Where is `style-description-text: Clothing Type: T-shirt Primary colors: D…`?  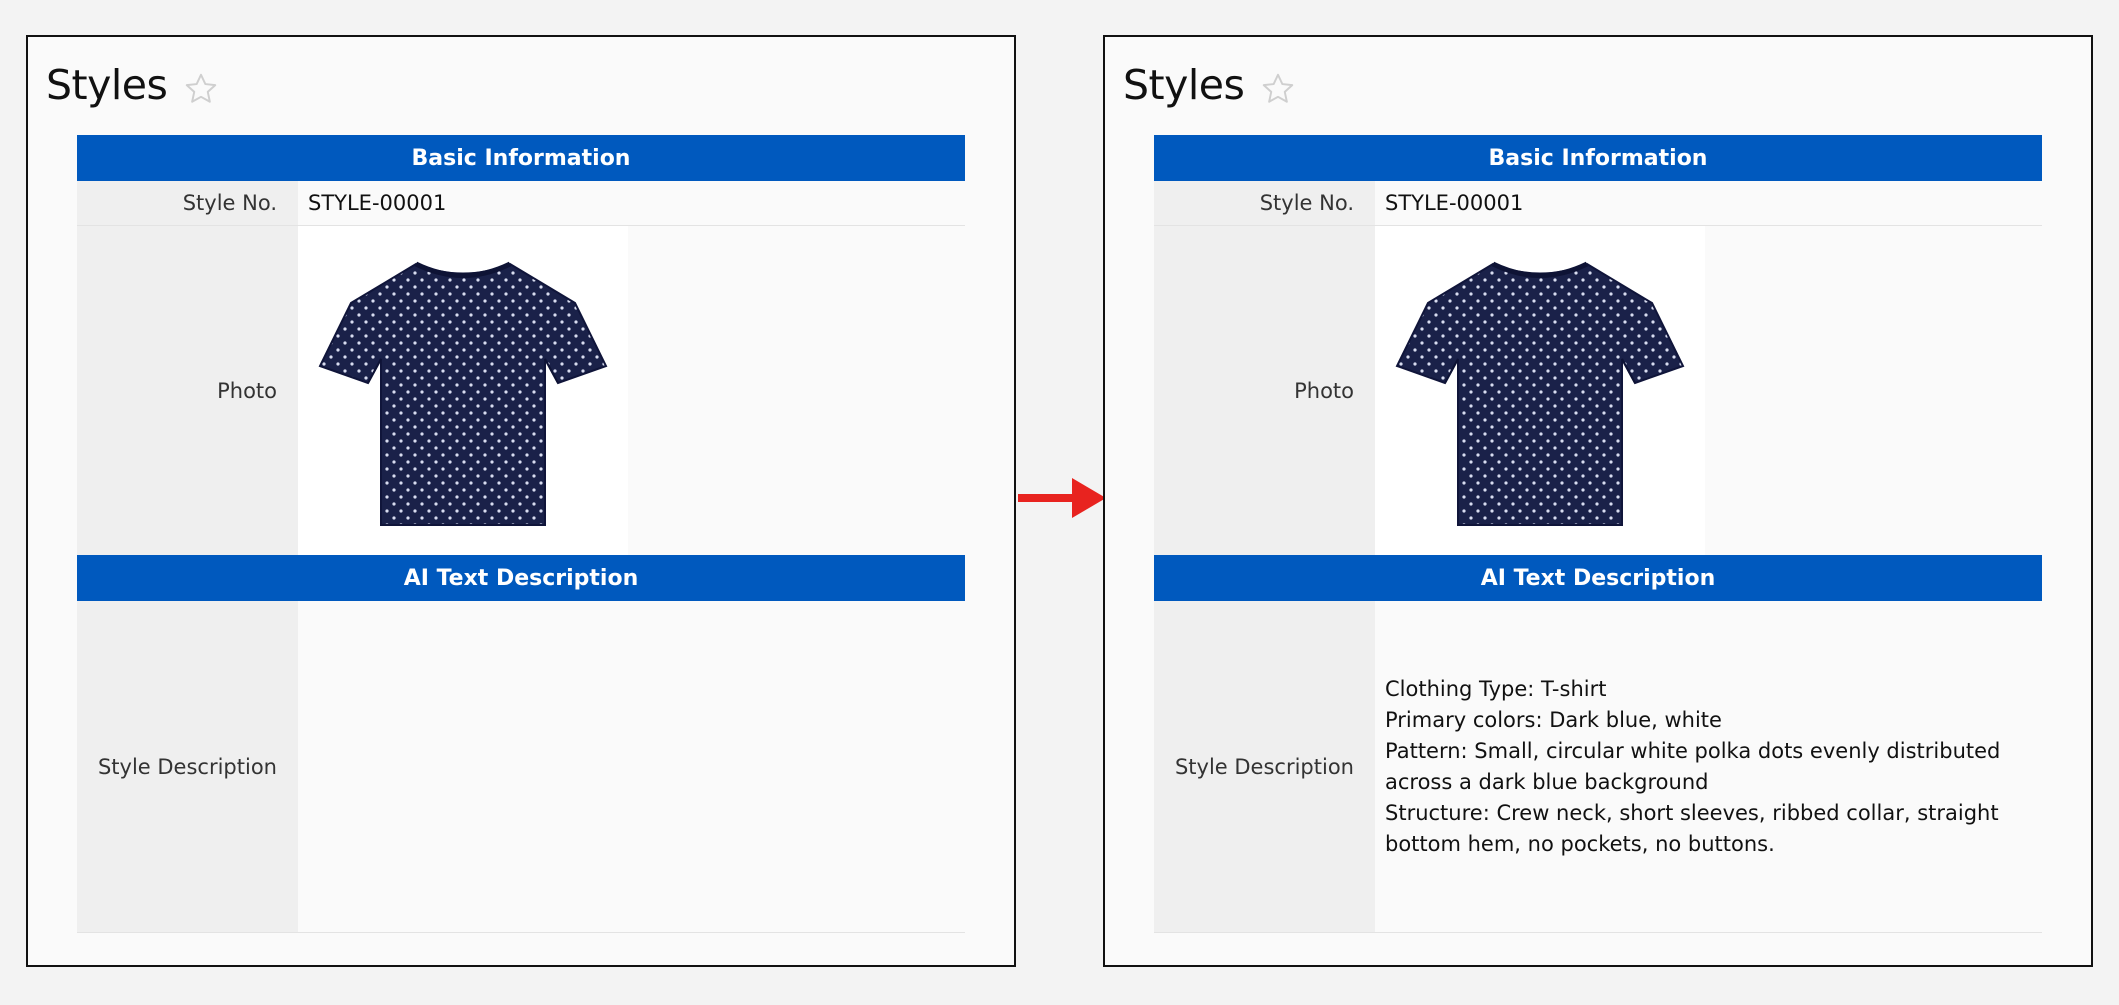 style-description-text: Clothing Type: T-shirt Primary colors: D… is located at coordinates (1693, 766).